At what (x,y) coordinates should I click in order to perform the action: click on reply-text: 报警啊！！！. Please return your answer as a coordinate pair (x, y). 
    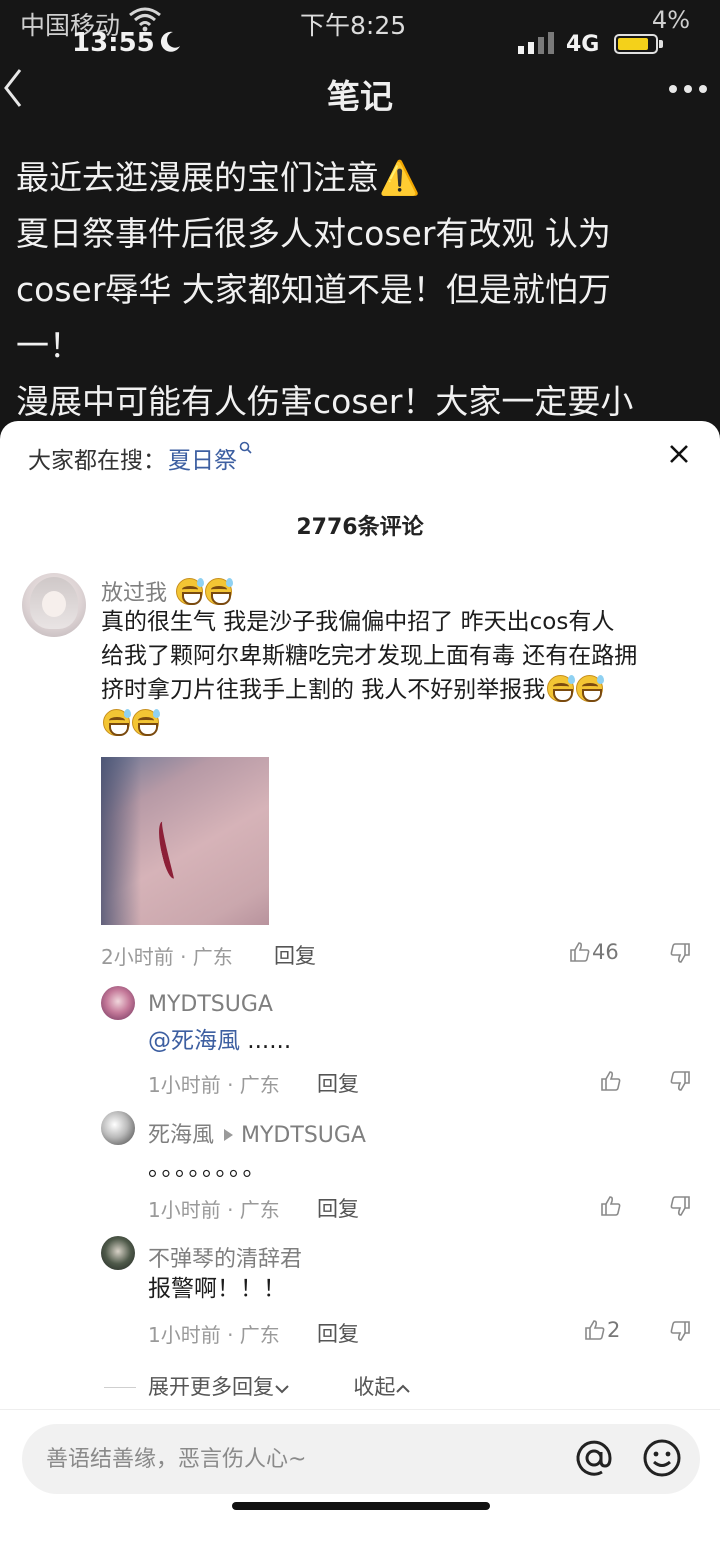
    Looking at the image, I should click on (217, 1289).